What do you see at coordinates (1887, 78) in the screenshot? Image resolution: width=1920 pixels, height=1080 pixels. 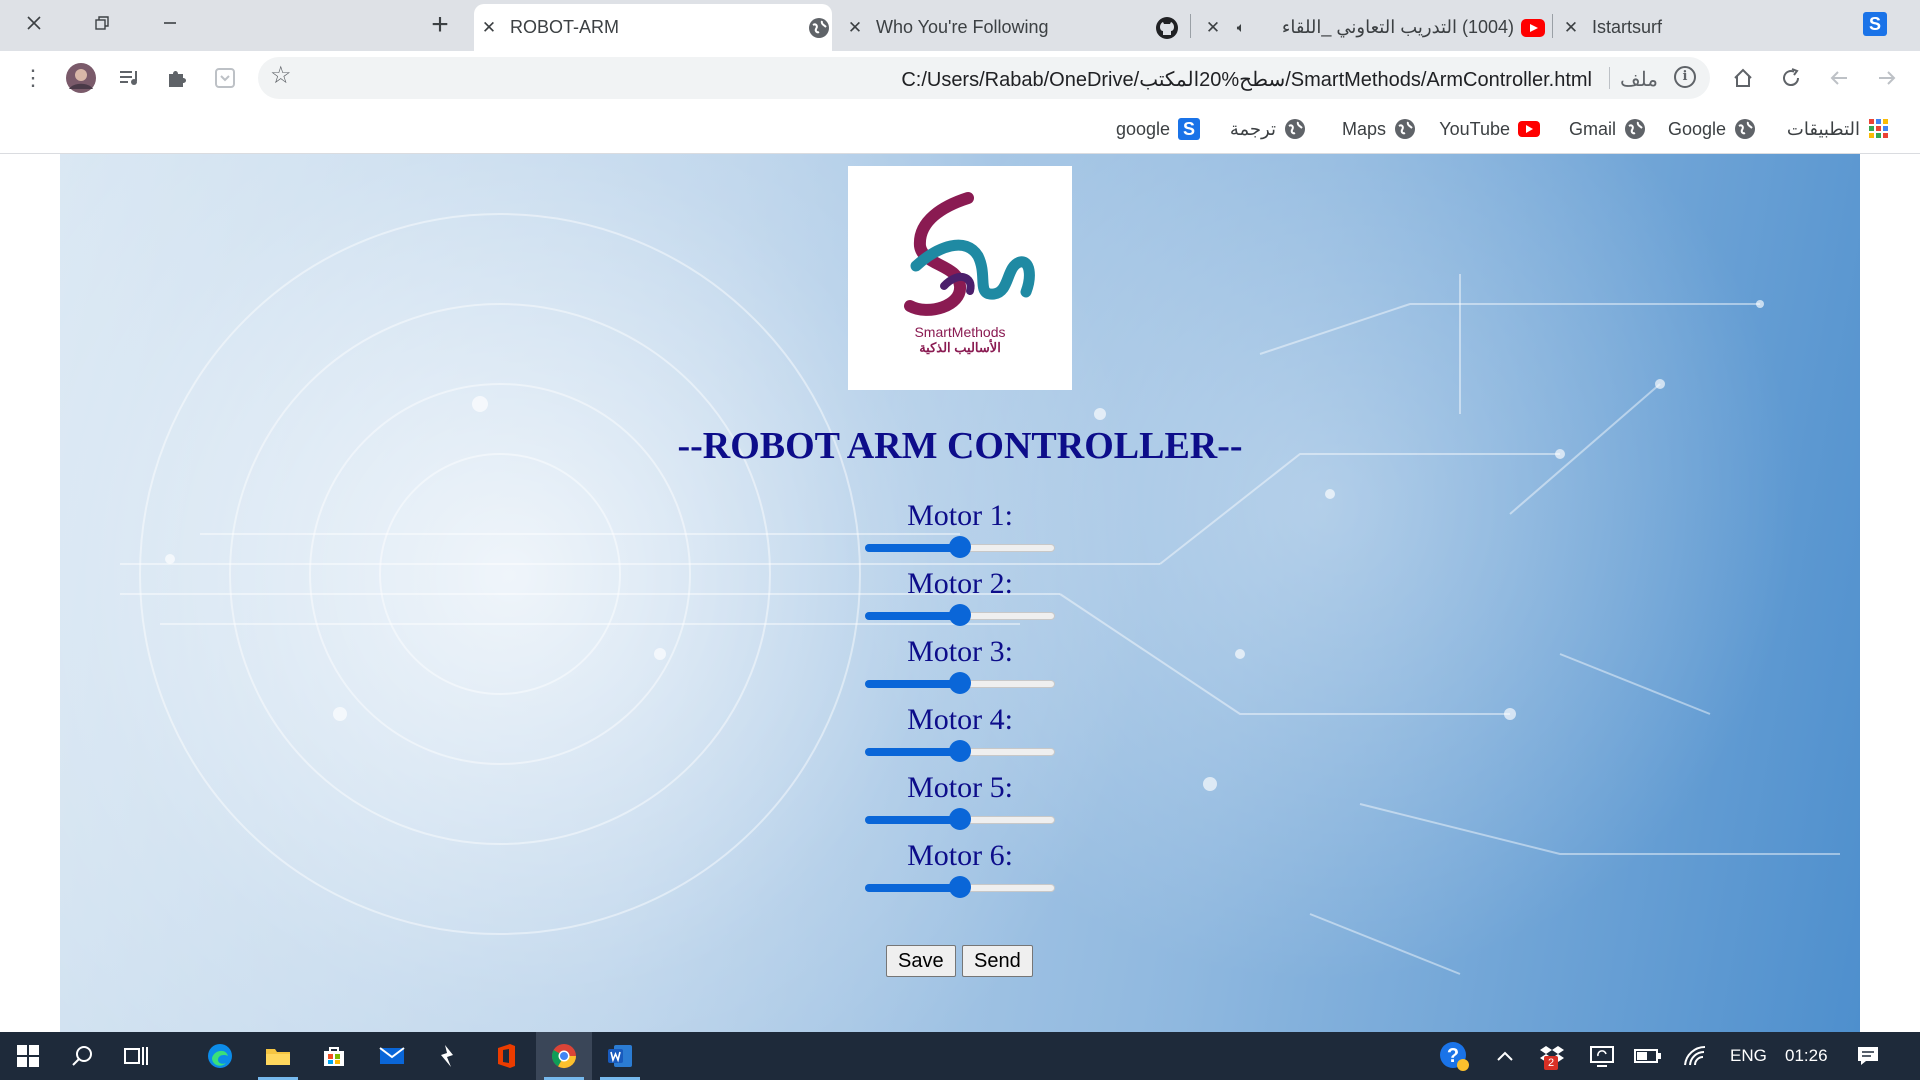 I see `forward-arrow-icon` at bounding box center [1887, 78].